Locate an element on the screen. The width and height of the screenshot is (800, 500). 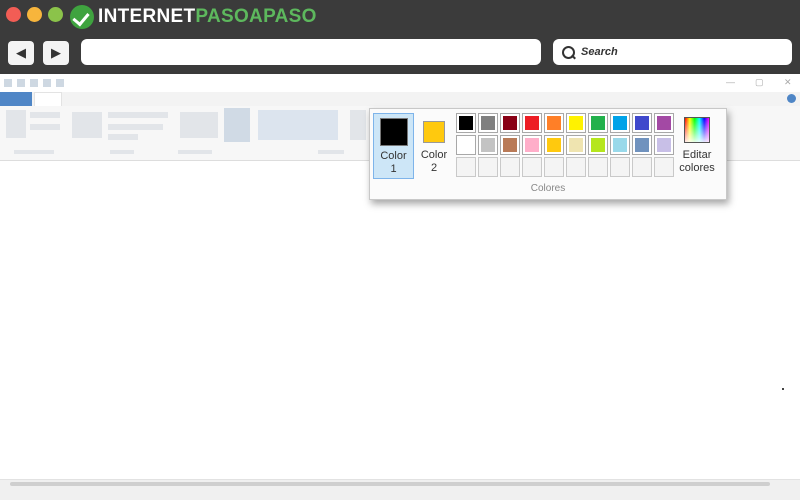
close-icon: ✕ is located at coordinates (788, 82).